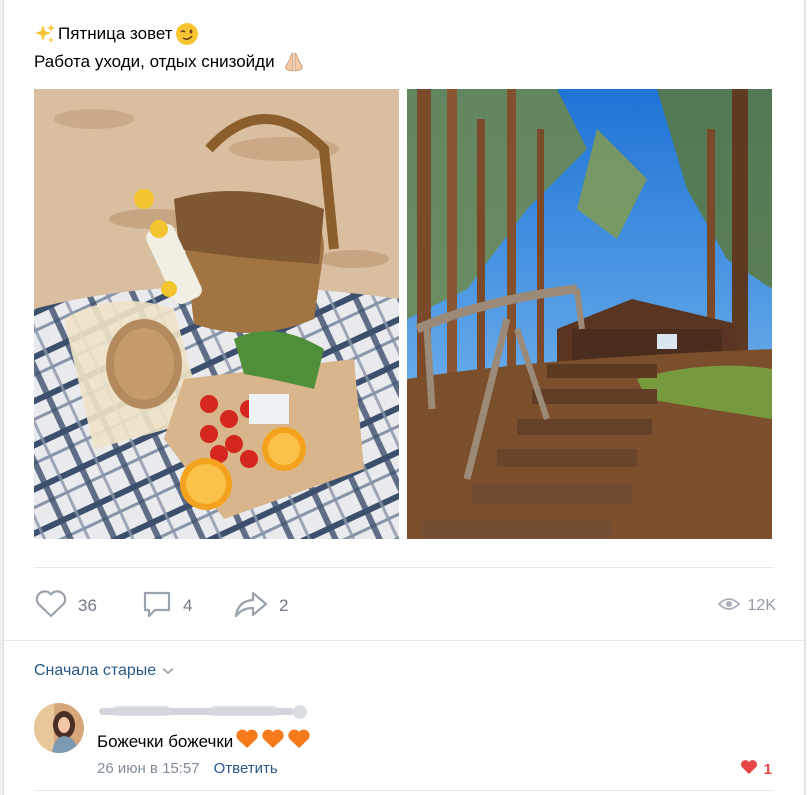 This screenshot has width=807, height=795. I want to click on post-text-line-2: Работа уходи, отдых снизойди, so click(169, 62).